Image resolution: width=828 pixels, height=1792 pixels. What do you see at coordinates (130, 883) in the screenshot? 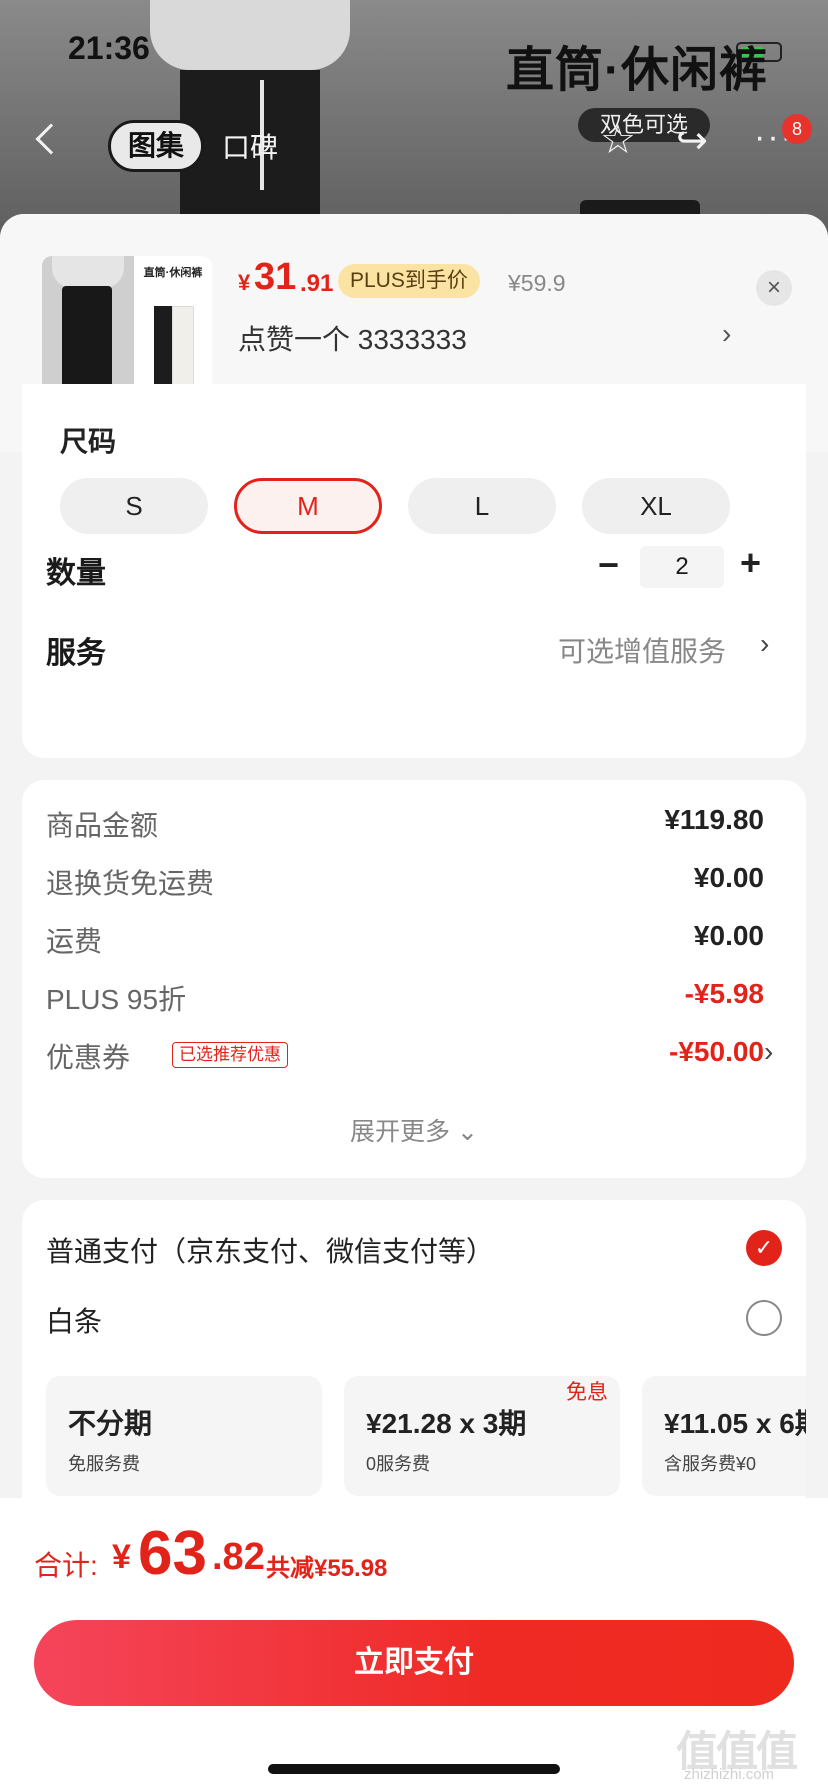
I see `fee-name: 退换货免运费` at bounding box center [130, 883].